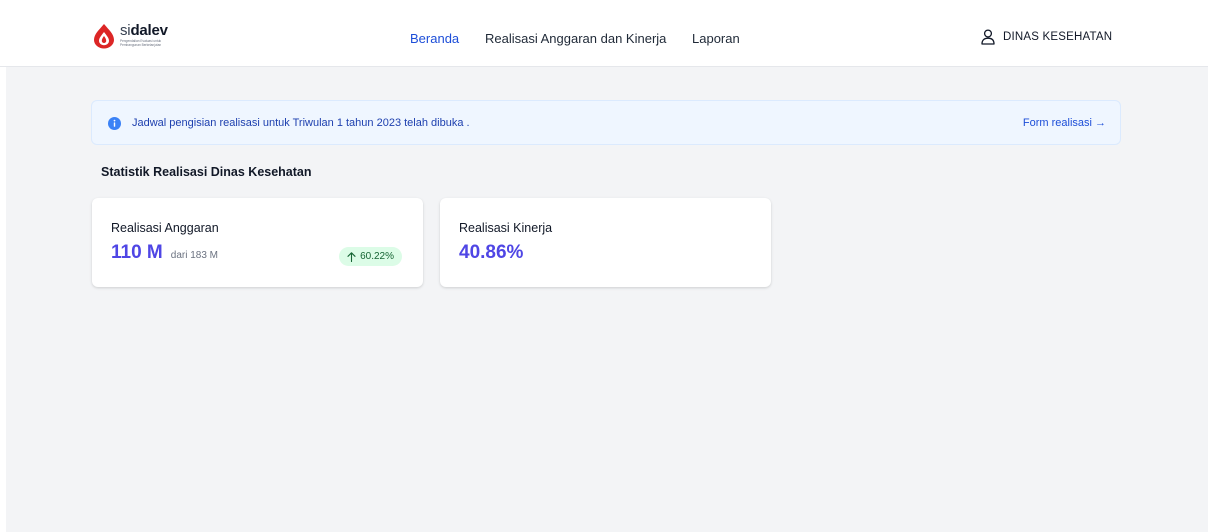 This screenshot has width=1208, height=532. I want to click on nav-item-beranda: Beranda, so click(434, 38).